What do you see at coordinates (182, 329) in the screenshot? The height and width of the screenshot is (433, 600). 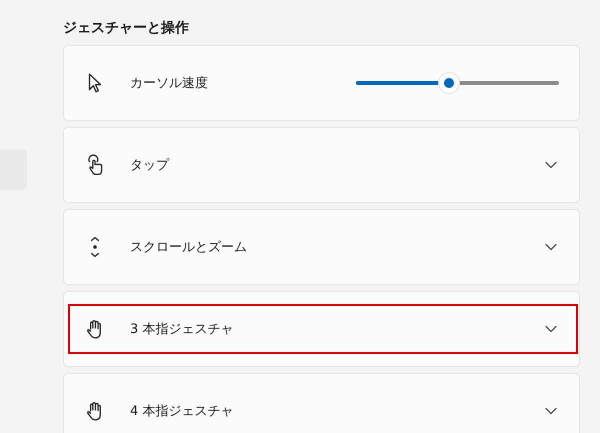 I see `setting-label: 3 本指ジェスチャ` at bounding box center [182, 329].